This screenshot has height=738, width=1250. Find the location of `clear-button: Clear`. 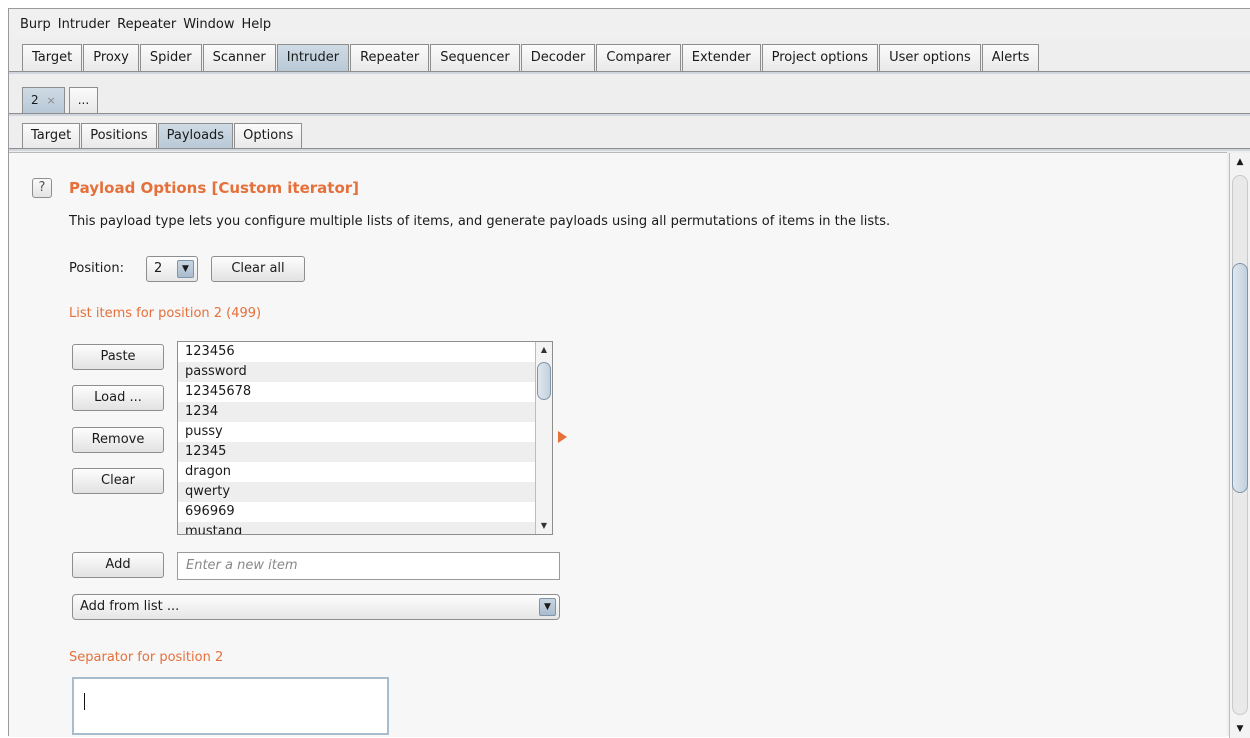

clear-button: Clear is located at coordinates (118, 481).